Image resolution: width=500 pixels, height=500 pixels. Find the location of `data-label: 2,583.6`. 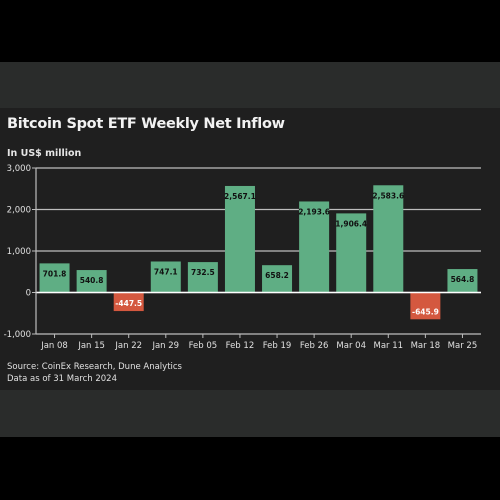

data-label: 2,583.6 is located at coordinates (388, 195).